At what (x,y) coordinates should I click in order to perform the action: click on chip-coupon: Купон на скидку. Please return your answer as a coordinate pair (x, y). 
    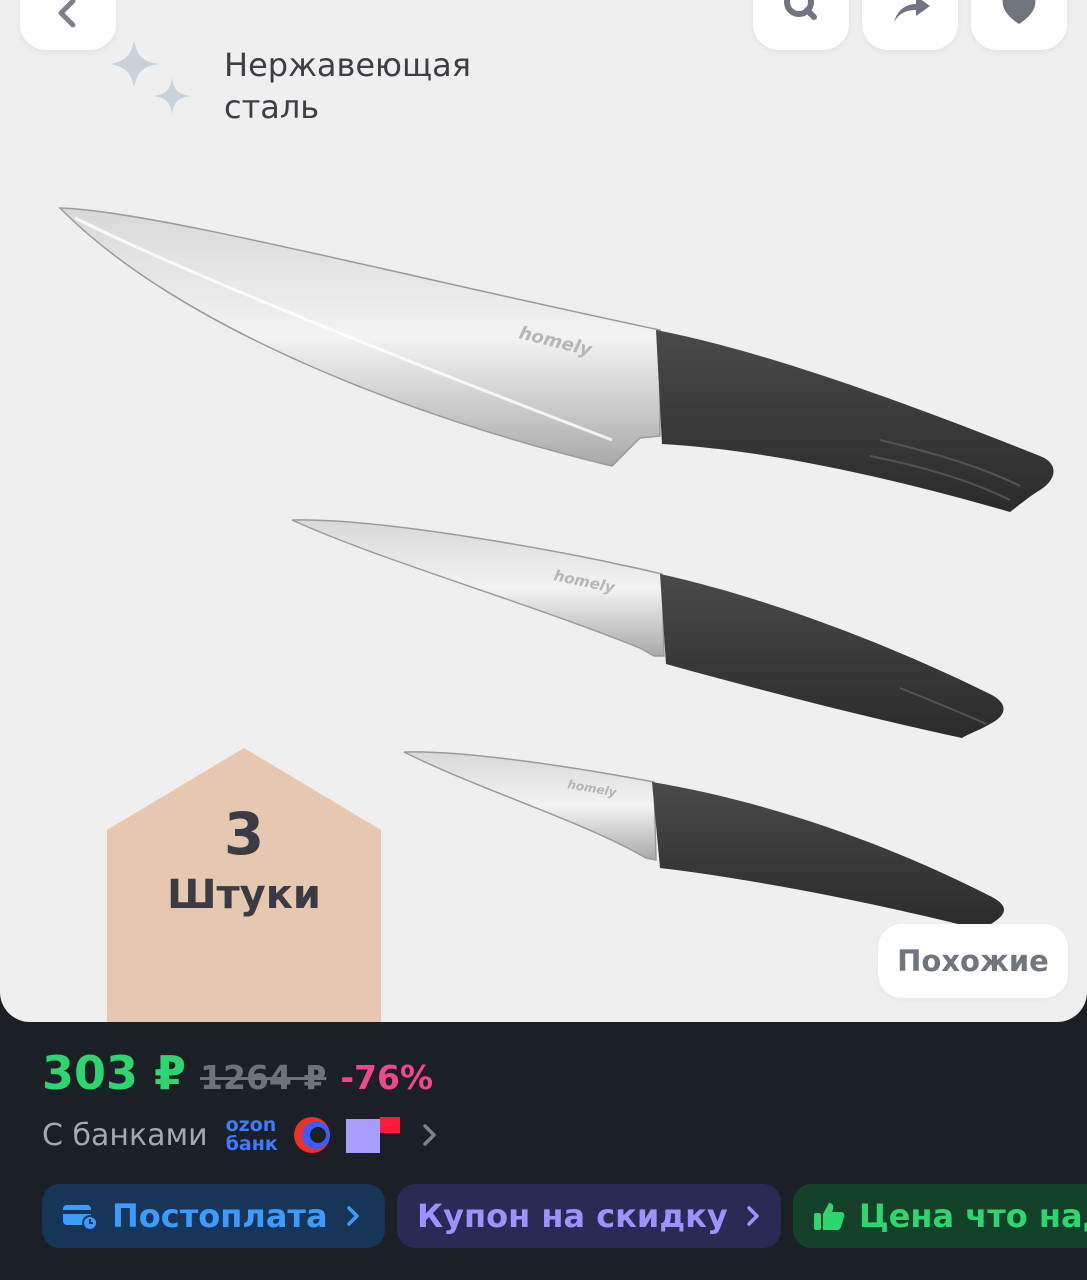
    Looking at the image, I should click on (589, 1216).